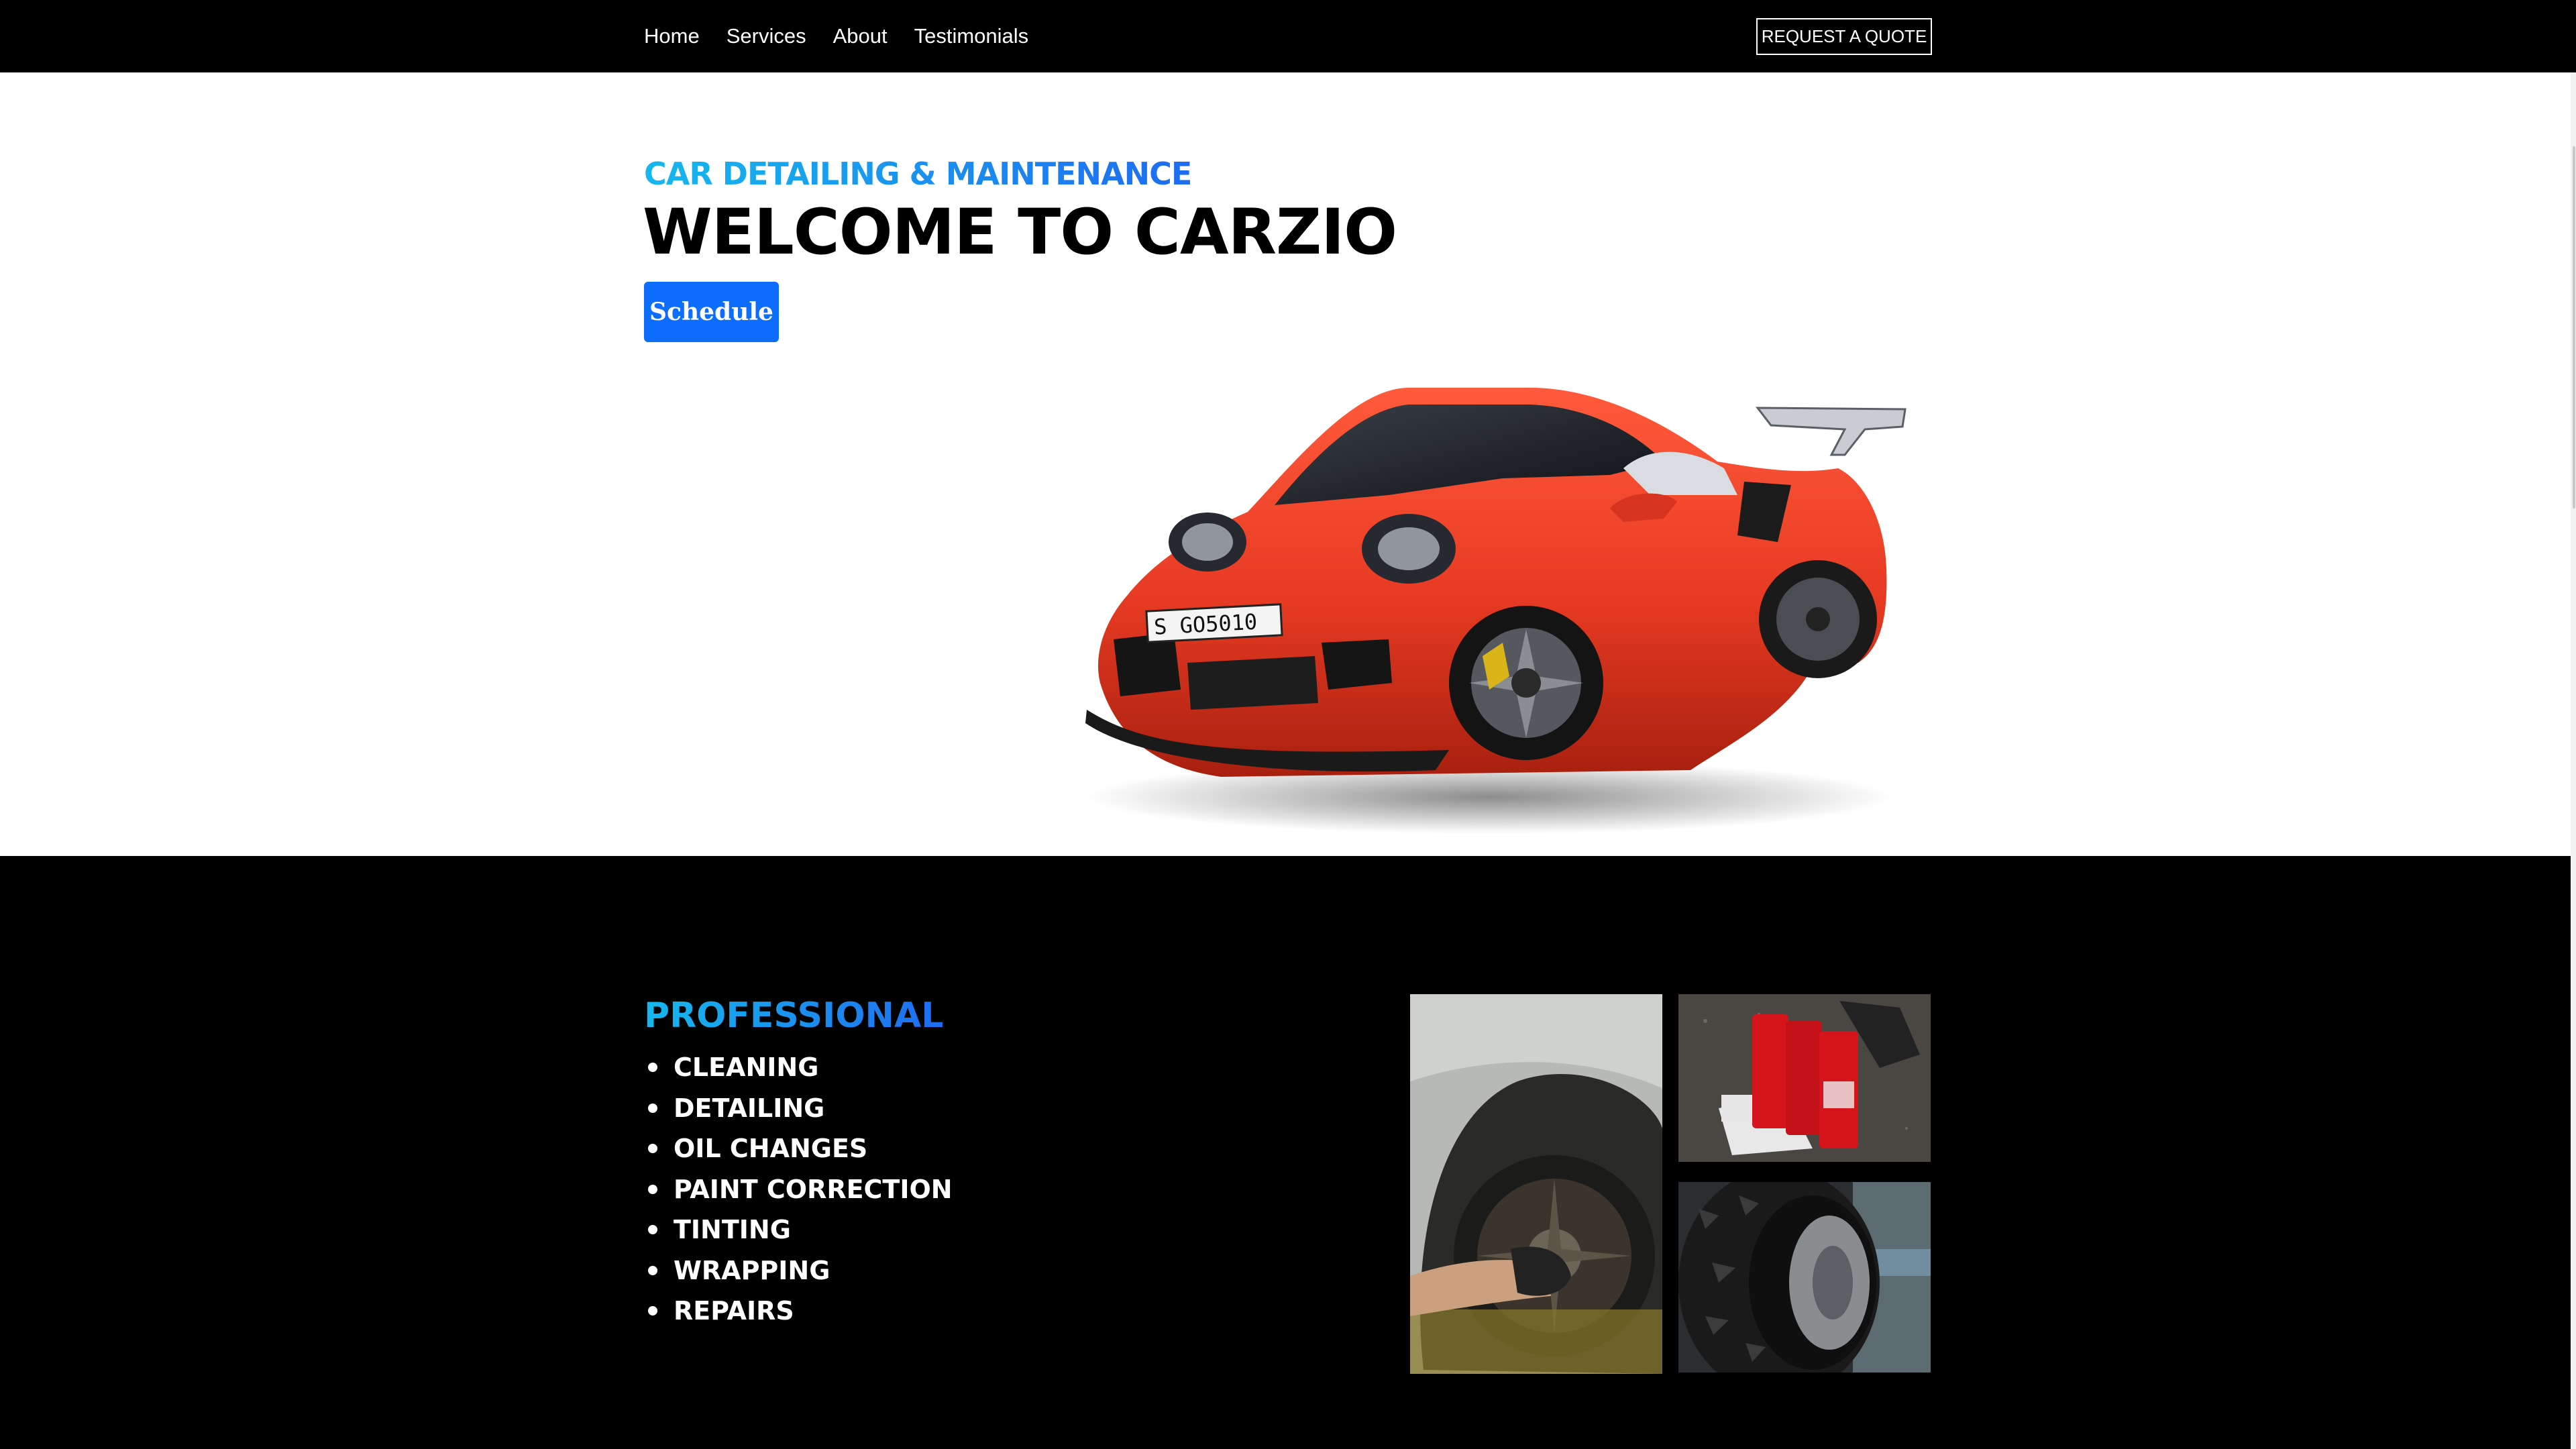 This screenshot has height=1449, width=2576. I want to click on nav-link-about: About, so click(860, 36).